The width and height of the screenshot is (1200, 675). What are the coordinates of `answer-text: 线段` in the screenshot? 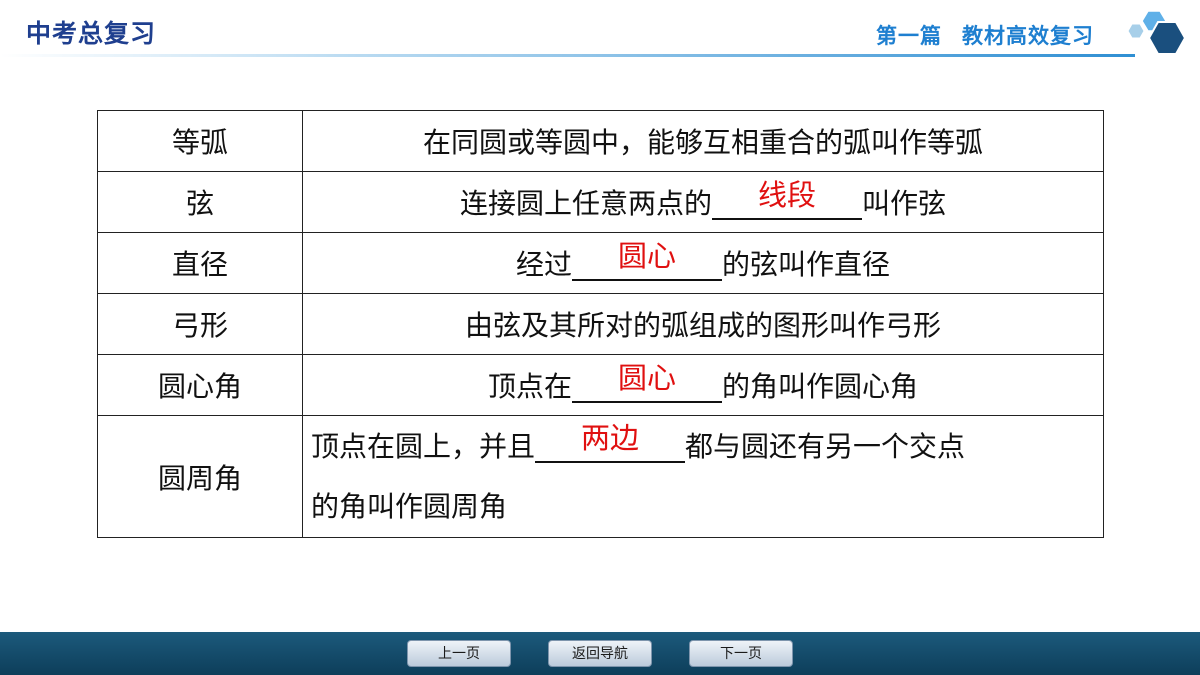 It's located at (786, 195).